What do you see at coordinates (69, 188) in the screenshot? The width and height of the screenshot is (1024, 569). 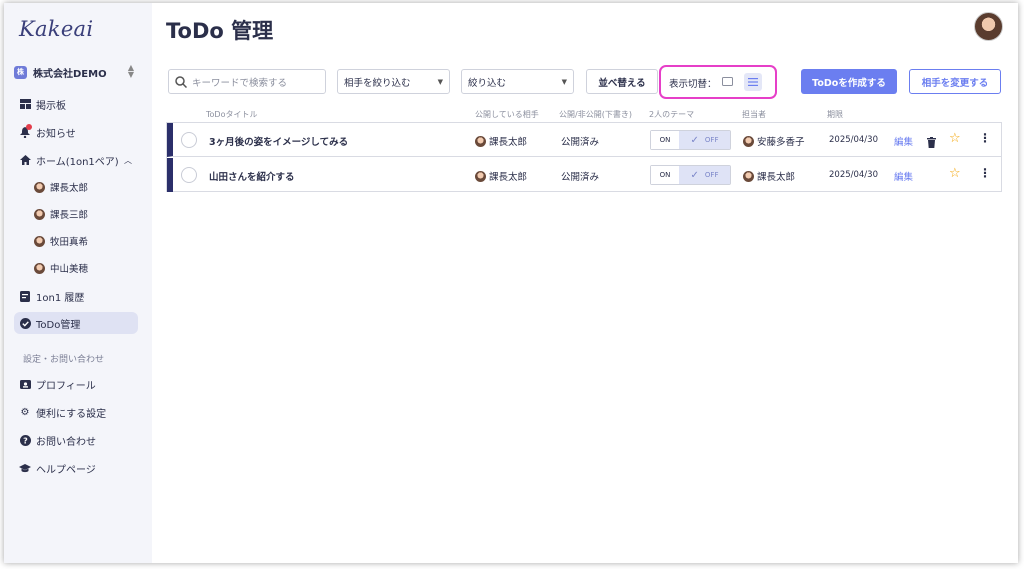 I see `sidebar-item-label: 課長太郎` at bounding box center [69, 188].